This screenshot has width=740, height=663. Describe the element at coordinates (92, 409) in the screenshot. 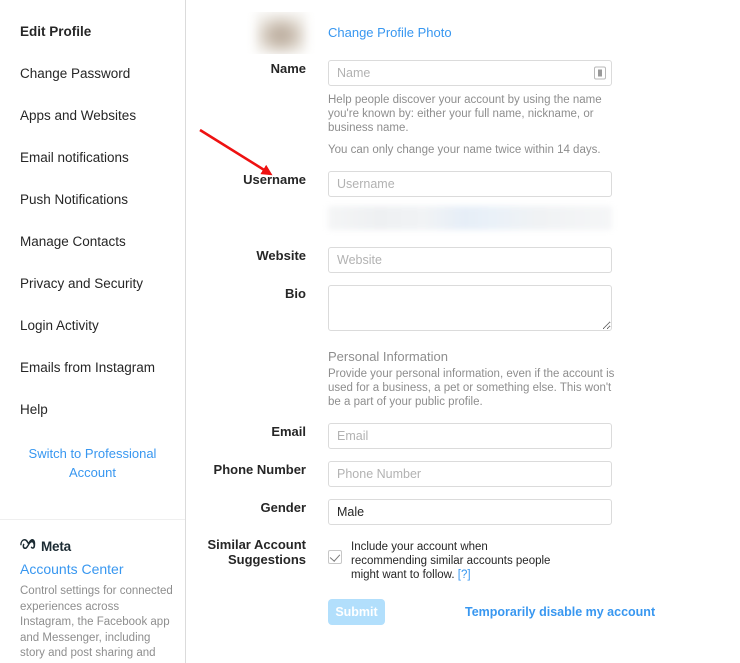

I see `sidebar-item-help: Help` at that location.